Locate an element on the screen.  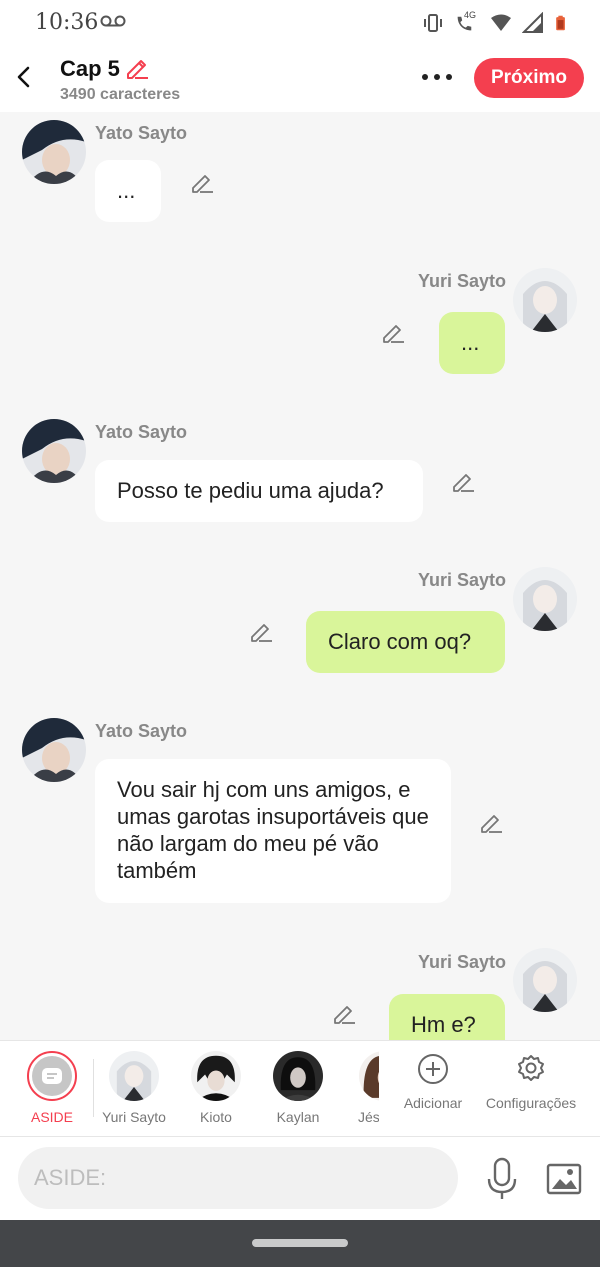
character-kioto: Kioto is located at coordinates (216, 1088).